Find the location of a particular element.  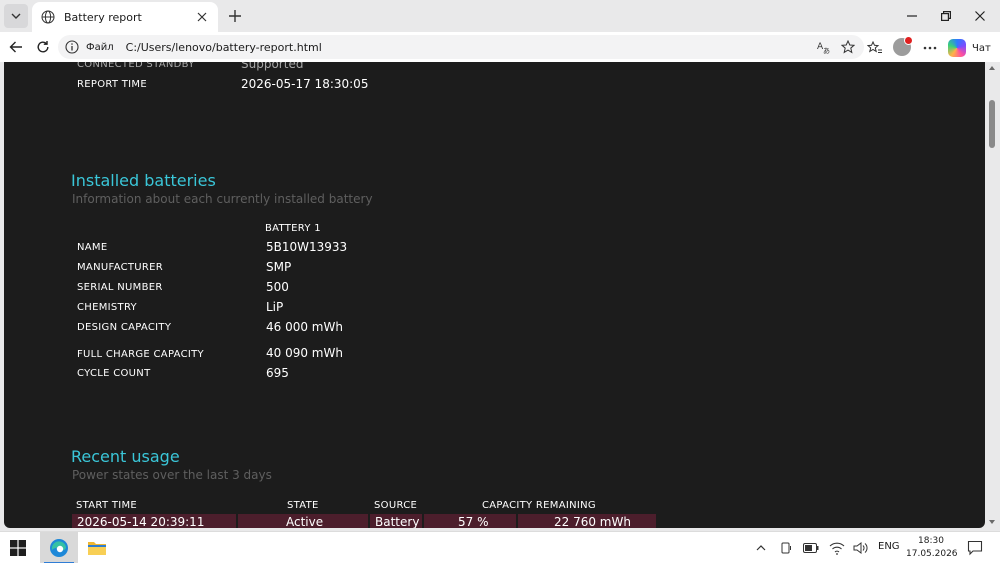

battery-icon is located at coordinates (811, 548).